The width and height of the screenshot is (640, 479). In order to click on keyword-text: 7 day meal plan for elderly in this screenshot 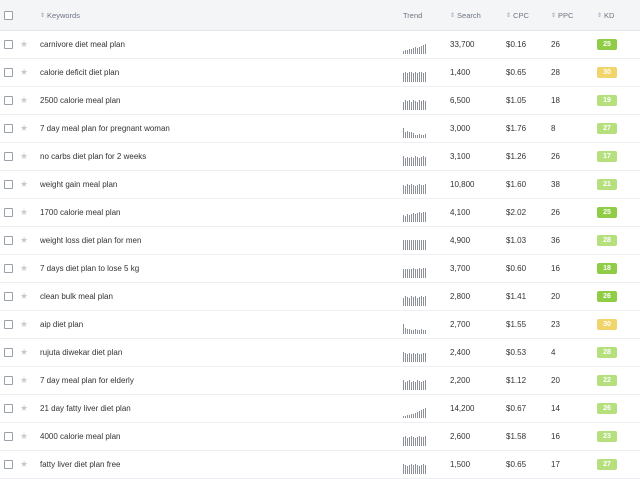, I will do `click(87, 380)`.